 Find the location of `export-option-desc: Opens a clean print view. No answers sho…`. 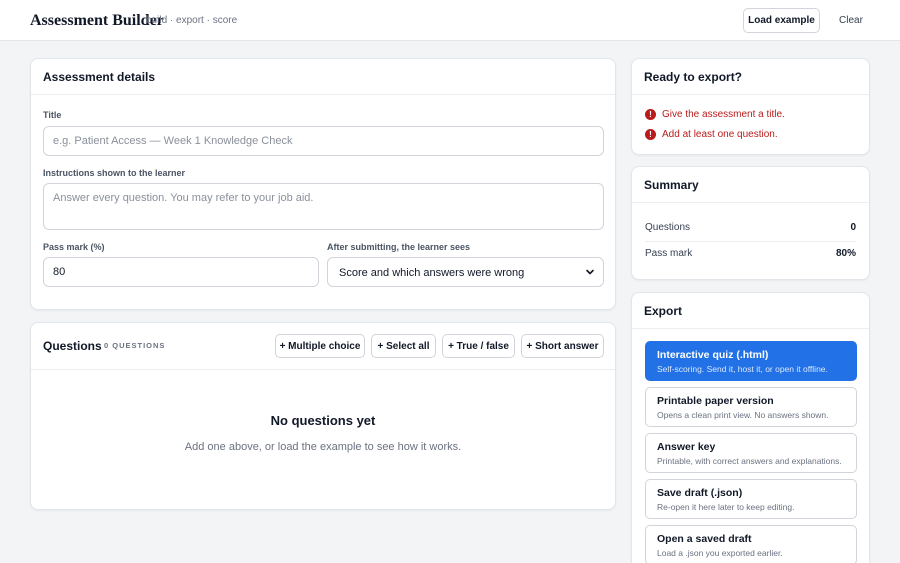

export-option-desc: Opens a clean print view. No answers sho… is located at coordinates (743, 415).